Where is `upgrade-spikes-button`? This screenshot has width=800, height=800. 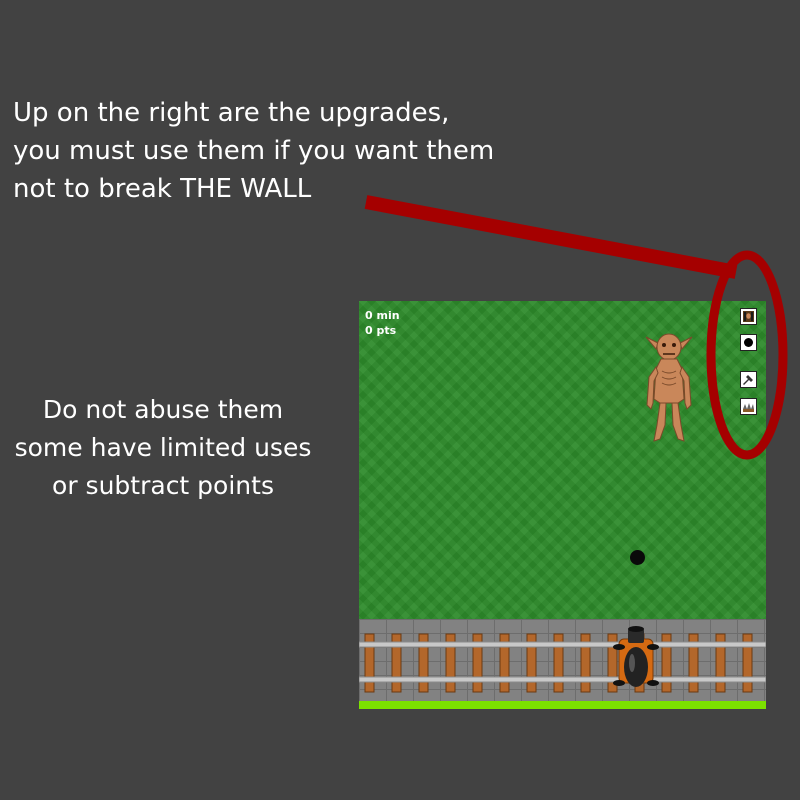 upgrade-spikes-button is located at coordinates (748, 406).